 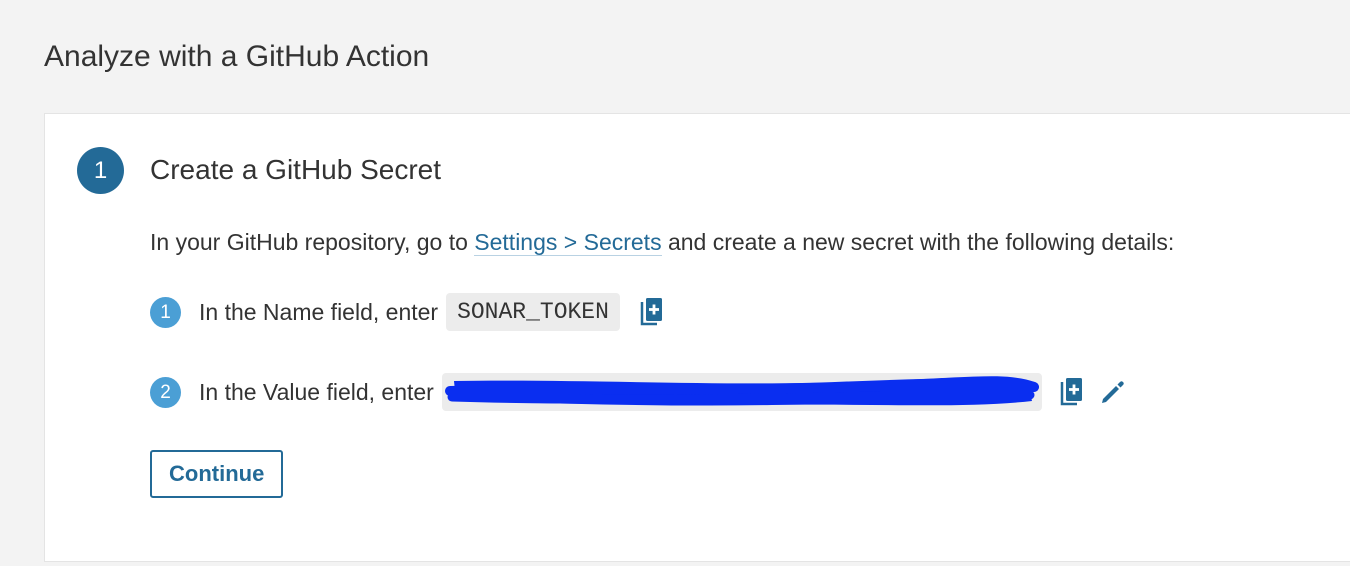 I want to click on item-number-badge: 2, so click(x=165, y=392).